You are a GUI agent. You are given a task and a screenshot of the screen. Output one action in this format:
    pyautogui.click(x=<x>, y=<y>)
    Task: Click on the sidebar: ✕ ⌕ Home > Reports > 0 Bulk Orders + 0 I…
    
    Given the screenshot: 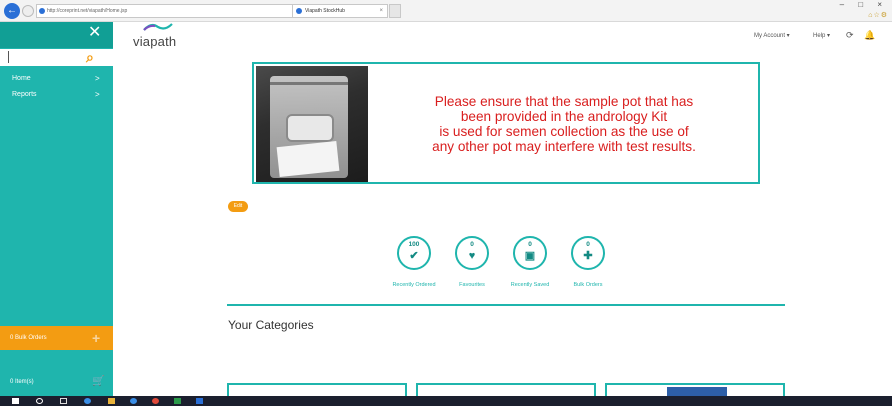 What is the action you would take?
    pyautogui.click(x=56, y=209)
    